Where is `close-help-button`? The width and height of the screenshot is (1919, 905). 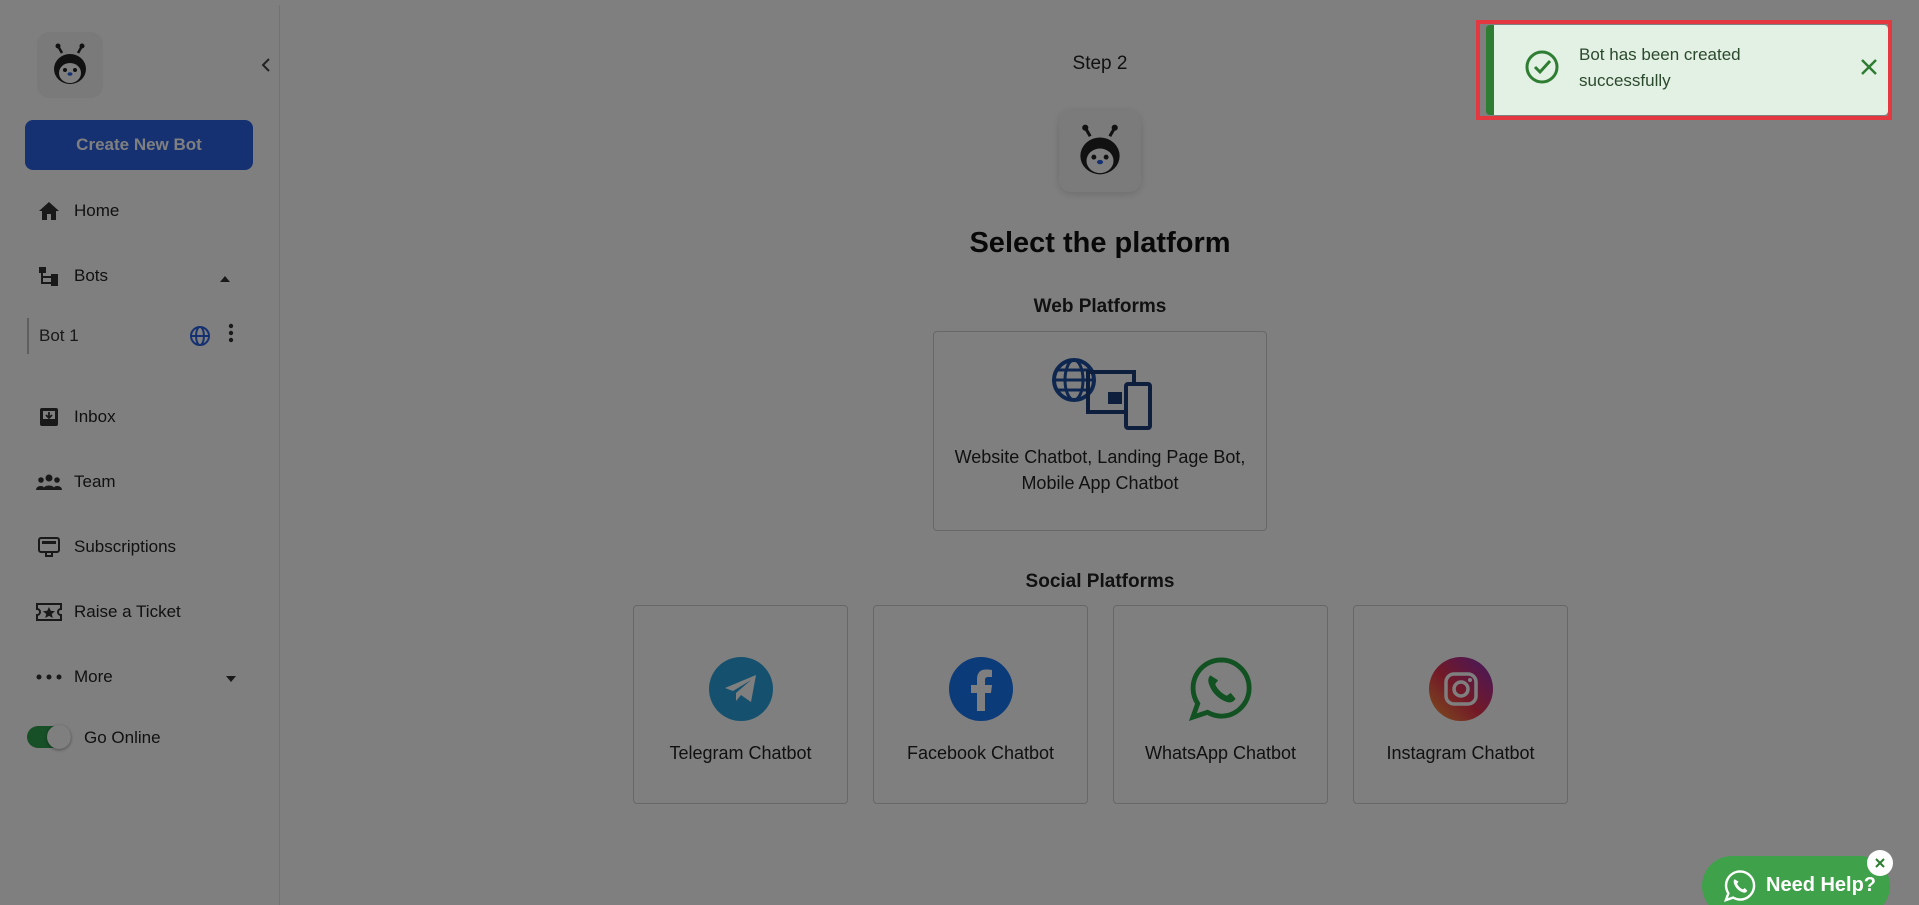 close-help-button is located at coordinates (1880, 863).